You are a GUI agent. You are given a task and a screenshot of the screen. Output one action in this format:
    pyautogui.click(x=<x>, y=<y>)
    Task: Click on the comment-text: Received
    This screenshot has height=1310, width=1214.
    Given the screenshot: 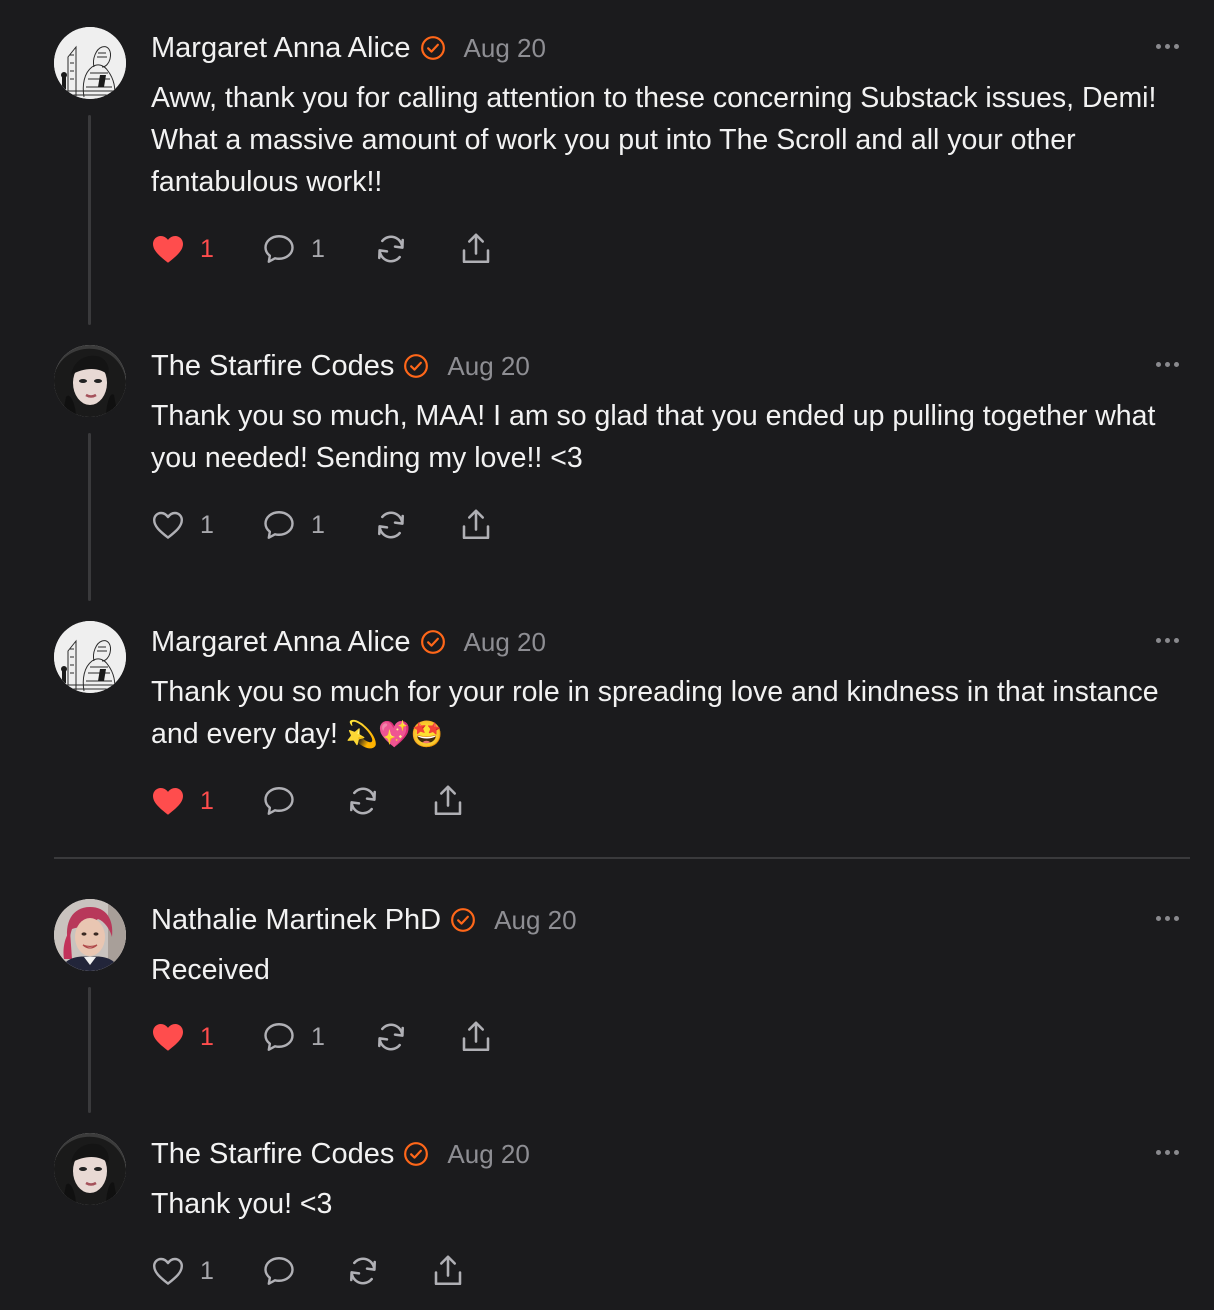 What is the action you would take?
    pyautogui.click(x=210, y=970)
    